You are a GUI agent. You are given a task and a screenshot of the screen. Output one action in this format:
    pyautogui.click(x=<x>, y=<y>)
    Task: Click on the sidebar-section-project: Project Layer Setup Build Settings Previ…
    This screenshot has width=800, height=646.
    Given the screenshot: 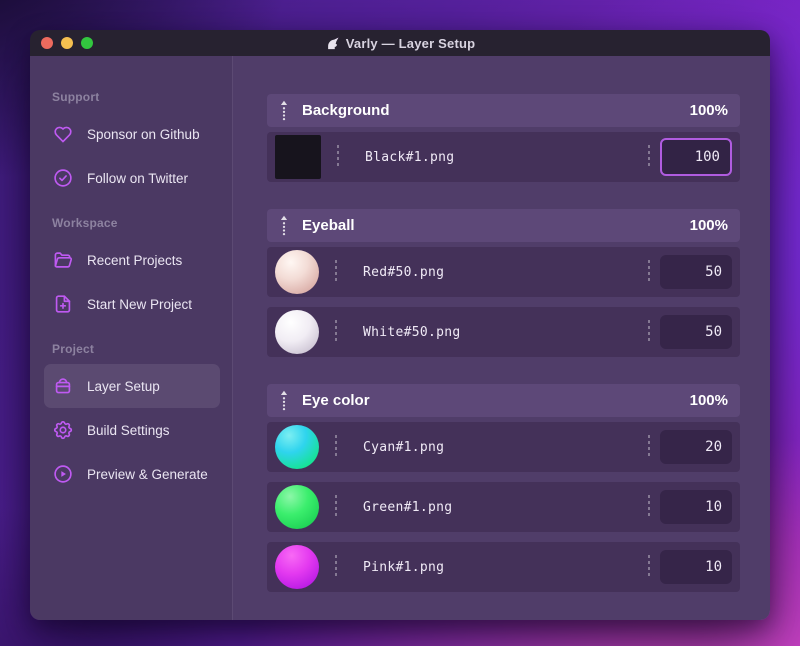 What is the action you would take?
    pyautogui.click(x=132, y=419)
    